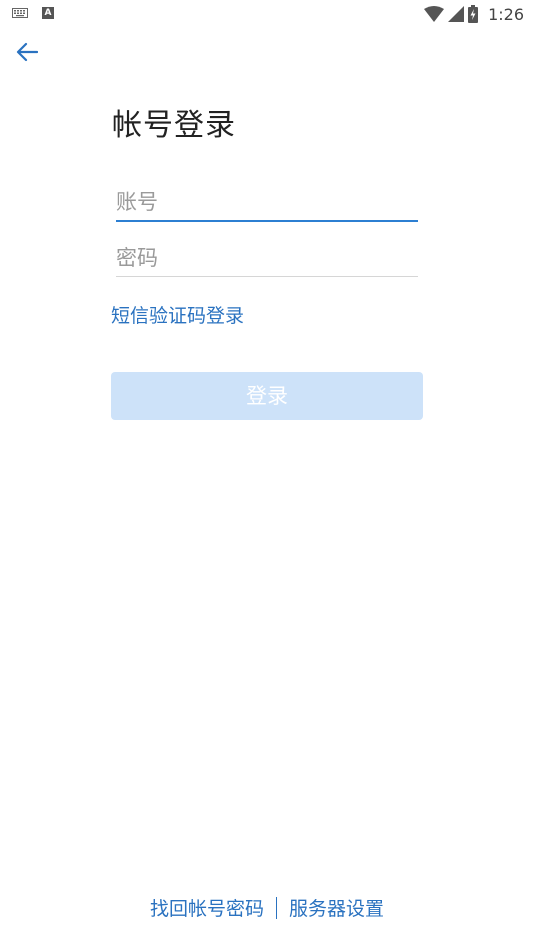 The width and height of the screenshot is (534, 950). I want to click on arrow-left-icon, so click(27, 54).